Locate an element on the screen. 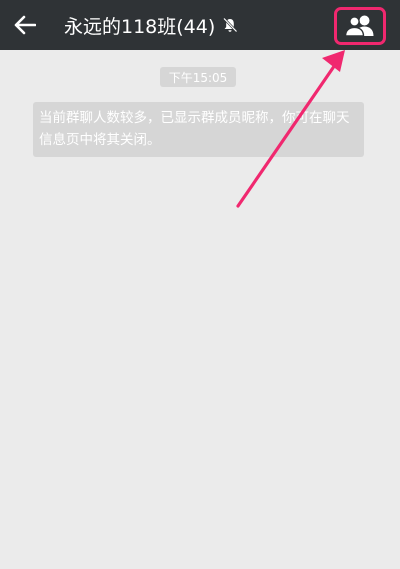 This screenshot has width=400, height=569. chat-header: 永远的118班(44) is located at coordinates (200, 25).